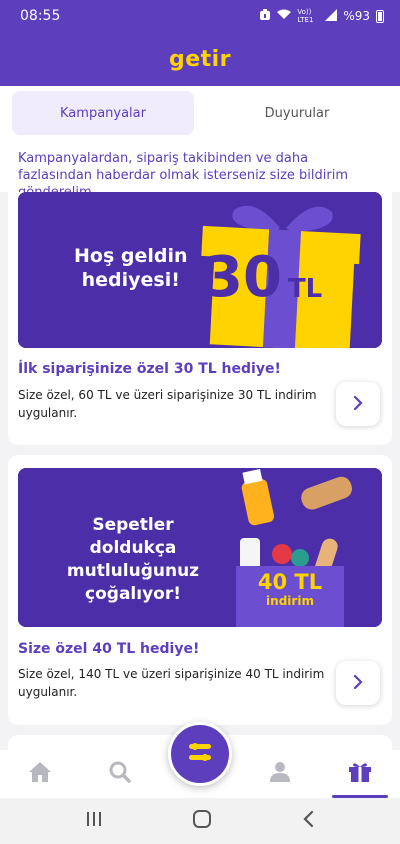 The height and width of the screenshot is (844, 400). I want to click on getir-menu-button, so click(200, 754).